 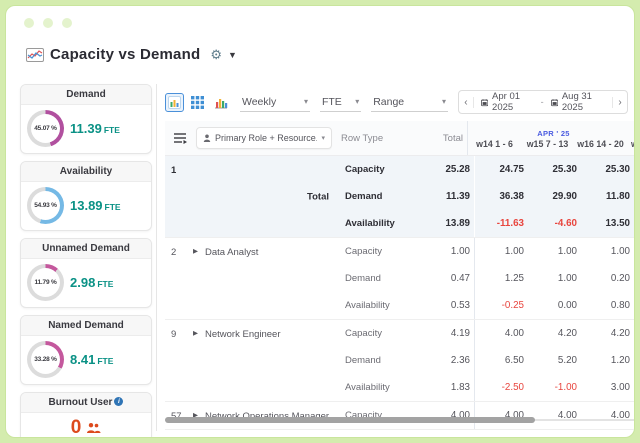 I want to click on table-row: Availability 1.83 -2.50 -1.00 3.00, so click(x=485, y=387).